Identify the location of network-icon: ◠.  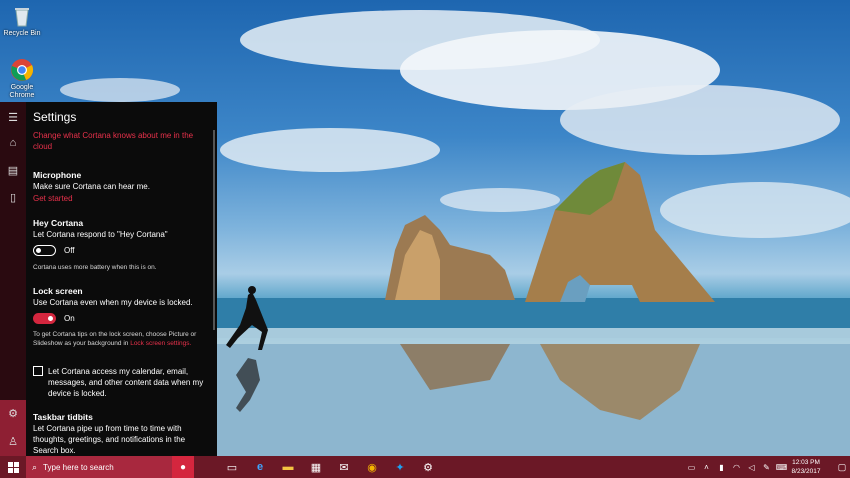
(736, 467).